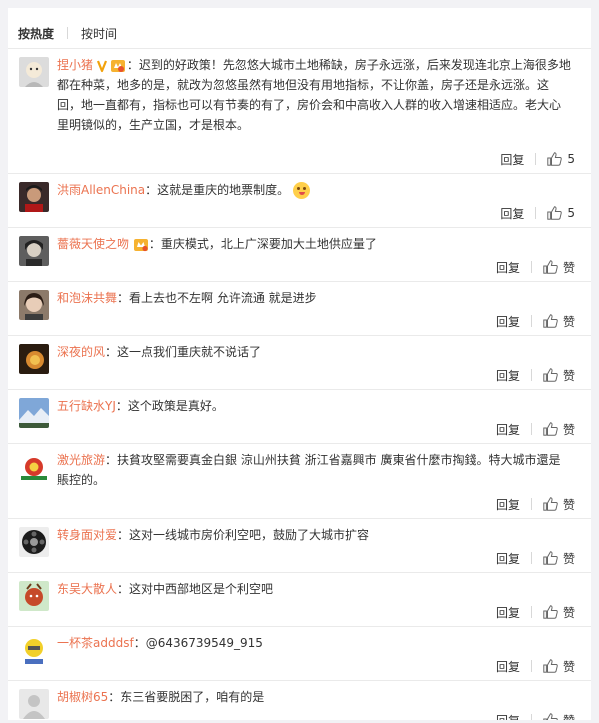 This screenshot has height=723, width=599. What do you see at coordinates (314, 697) in the screenshot?
I see `comment-body: 胡椒树65：东三省要脱困了，咱有的是` at bounding box center [314, 697].